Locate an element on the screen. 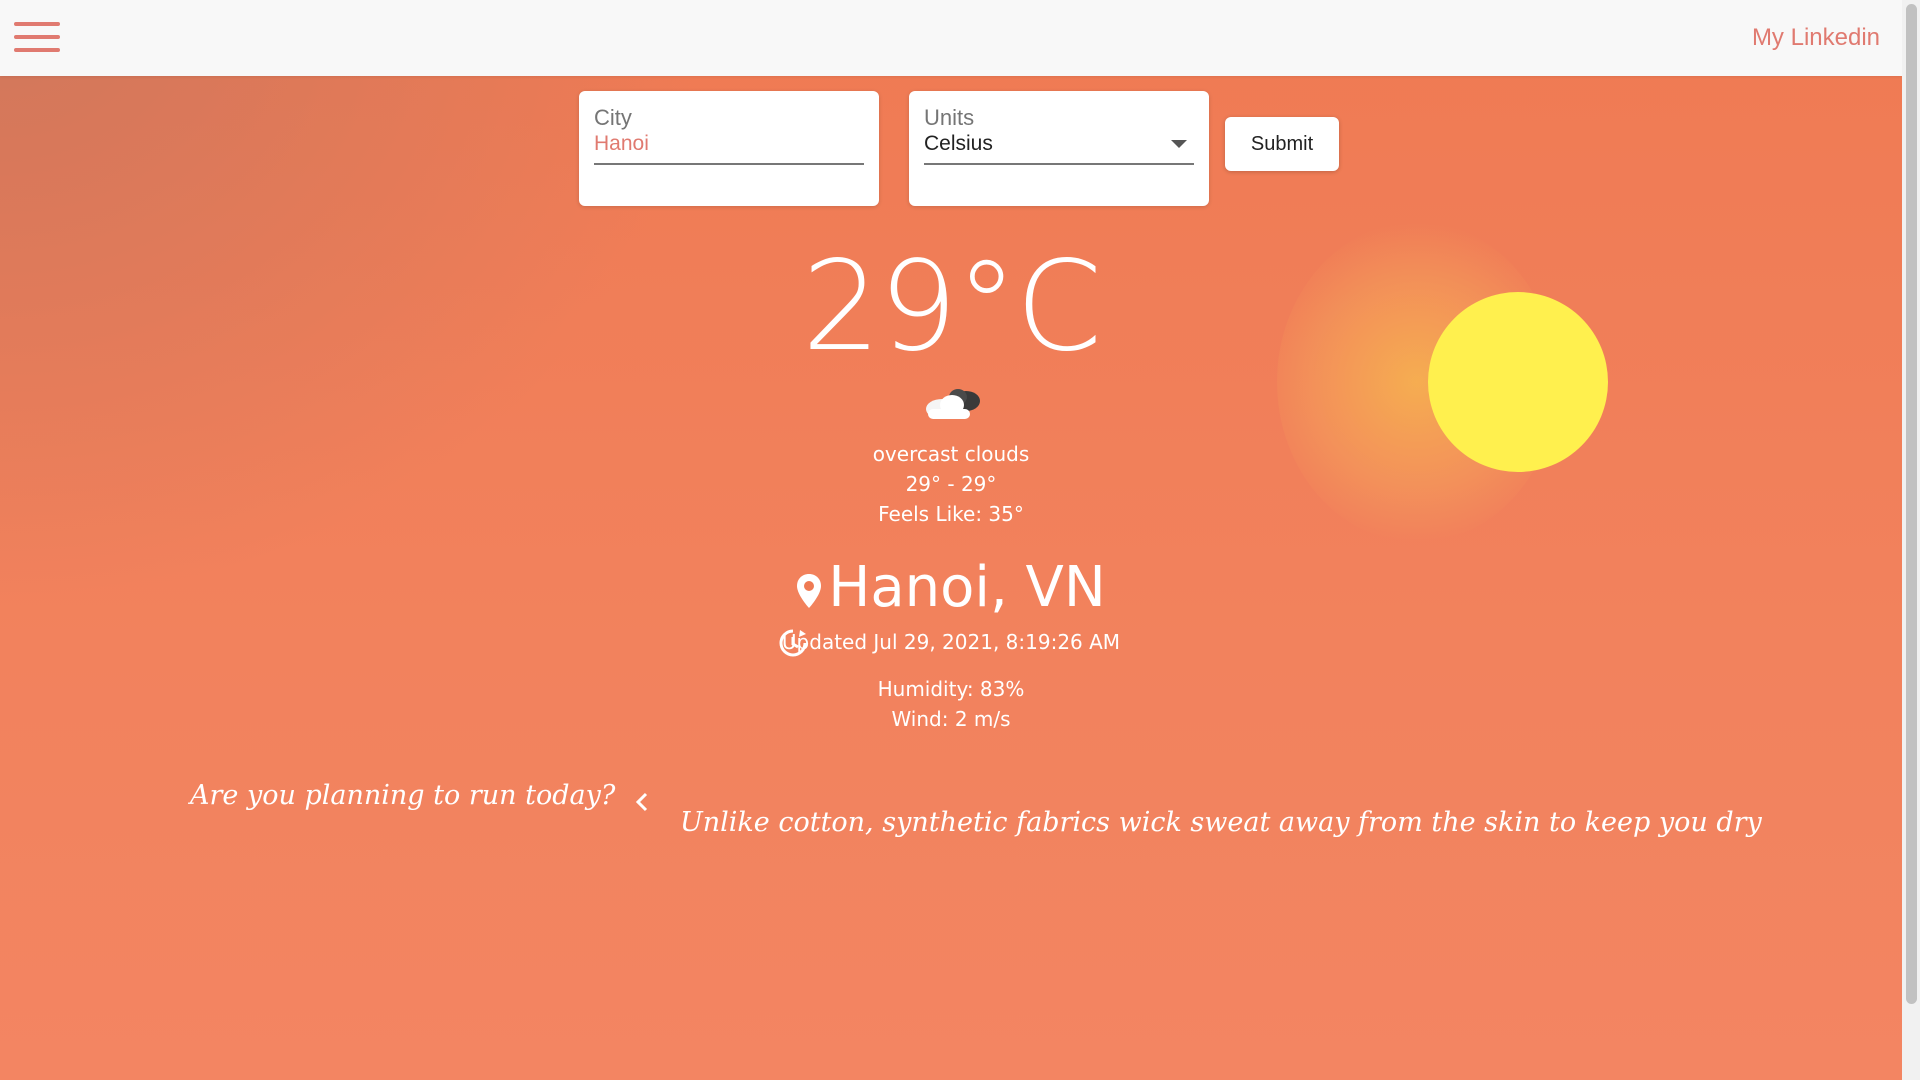  weather-description: overcast clouds is located at coordinates (951, 454).